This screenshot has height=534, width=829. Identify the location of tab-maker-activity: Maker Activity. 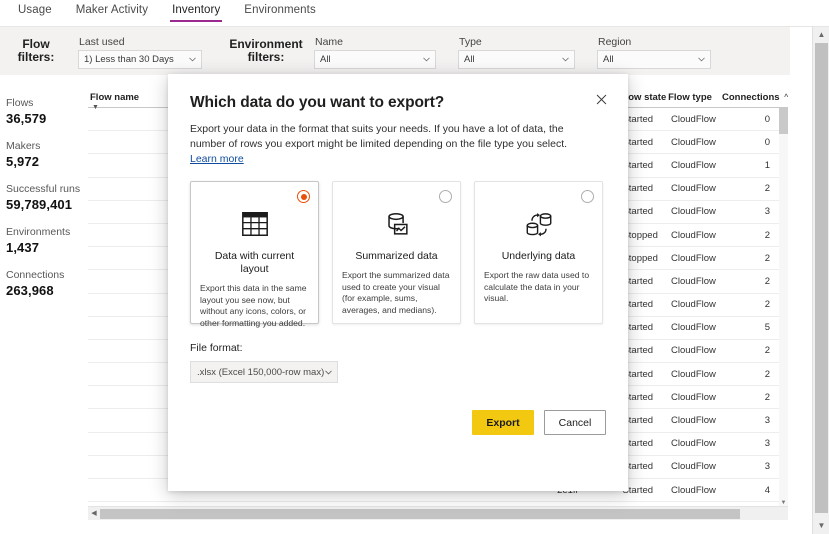
(112, 11).